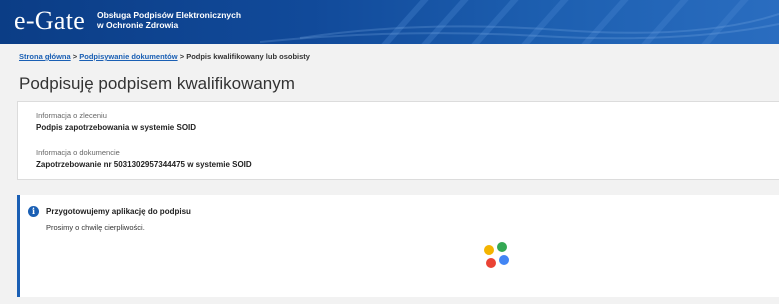 This screenshot has width=779, height=304. What do you see at coordinates (78, 152) in the screenshot?
I see `document-info-label: Informacja o dokumencie` at bounding box center [78, 152].